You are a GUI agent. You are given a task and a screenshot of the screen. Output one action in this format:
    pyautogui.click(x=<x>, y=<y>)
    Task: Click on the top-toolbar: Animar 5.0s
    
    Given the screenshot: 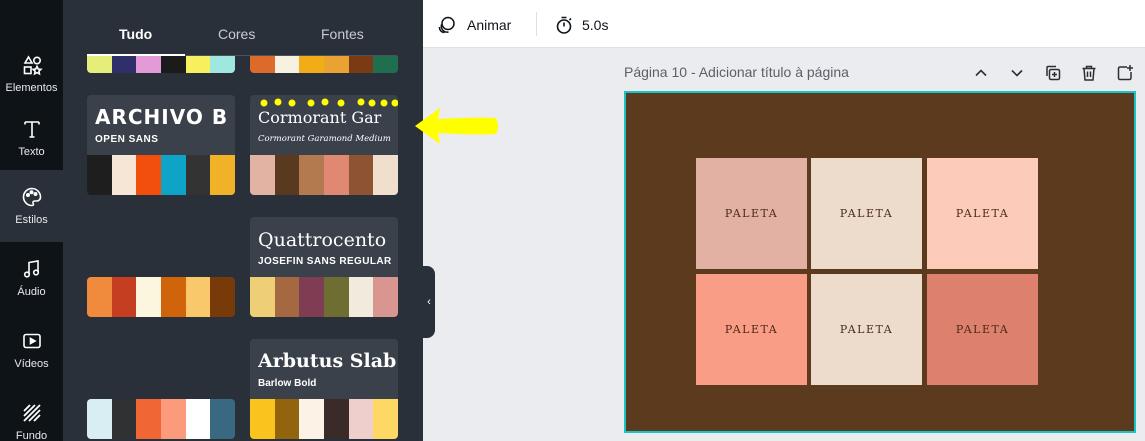 What is the action you would take?
    pyautogui.click(x=784, y=24)
    